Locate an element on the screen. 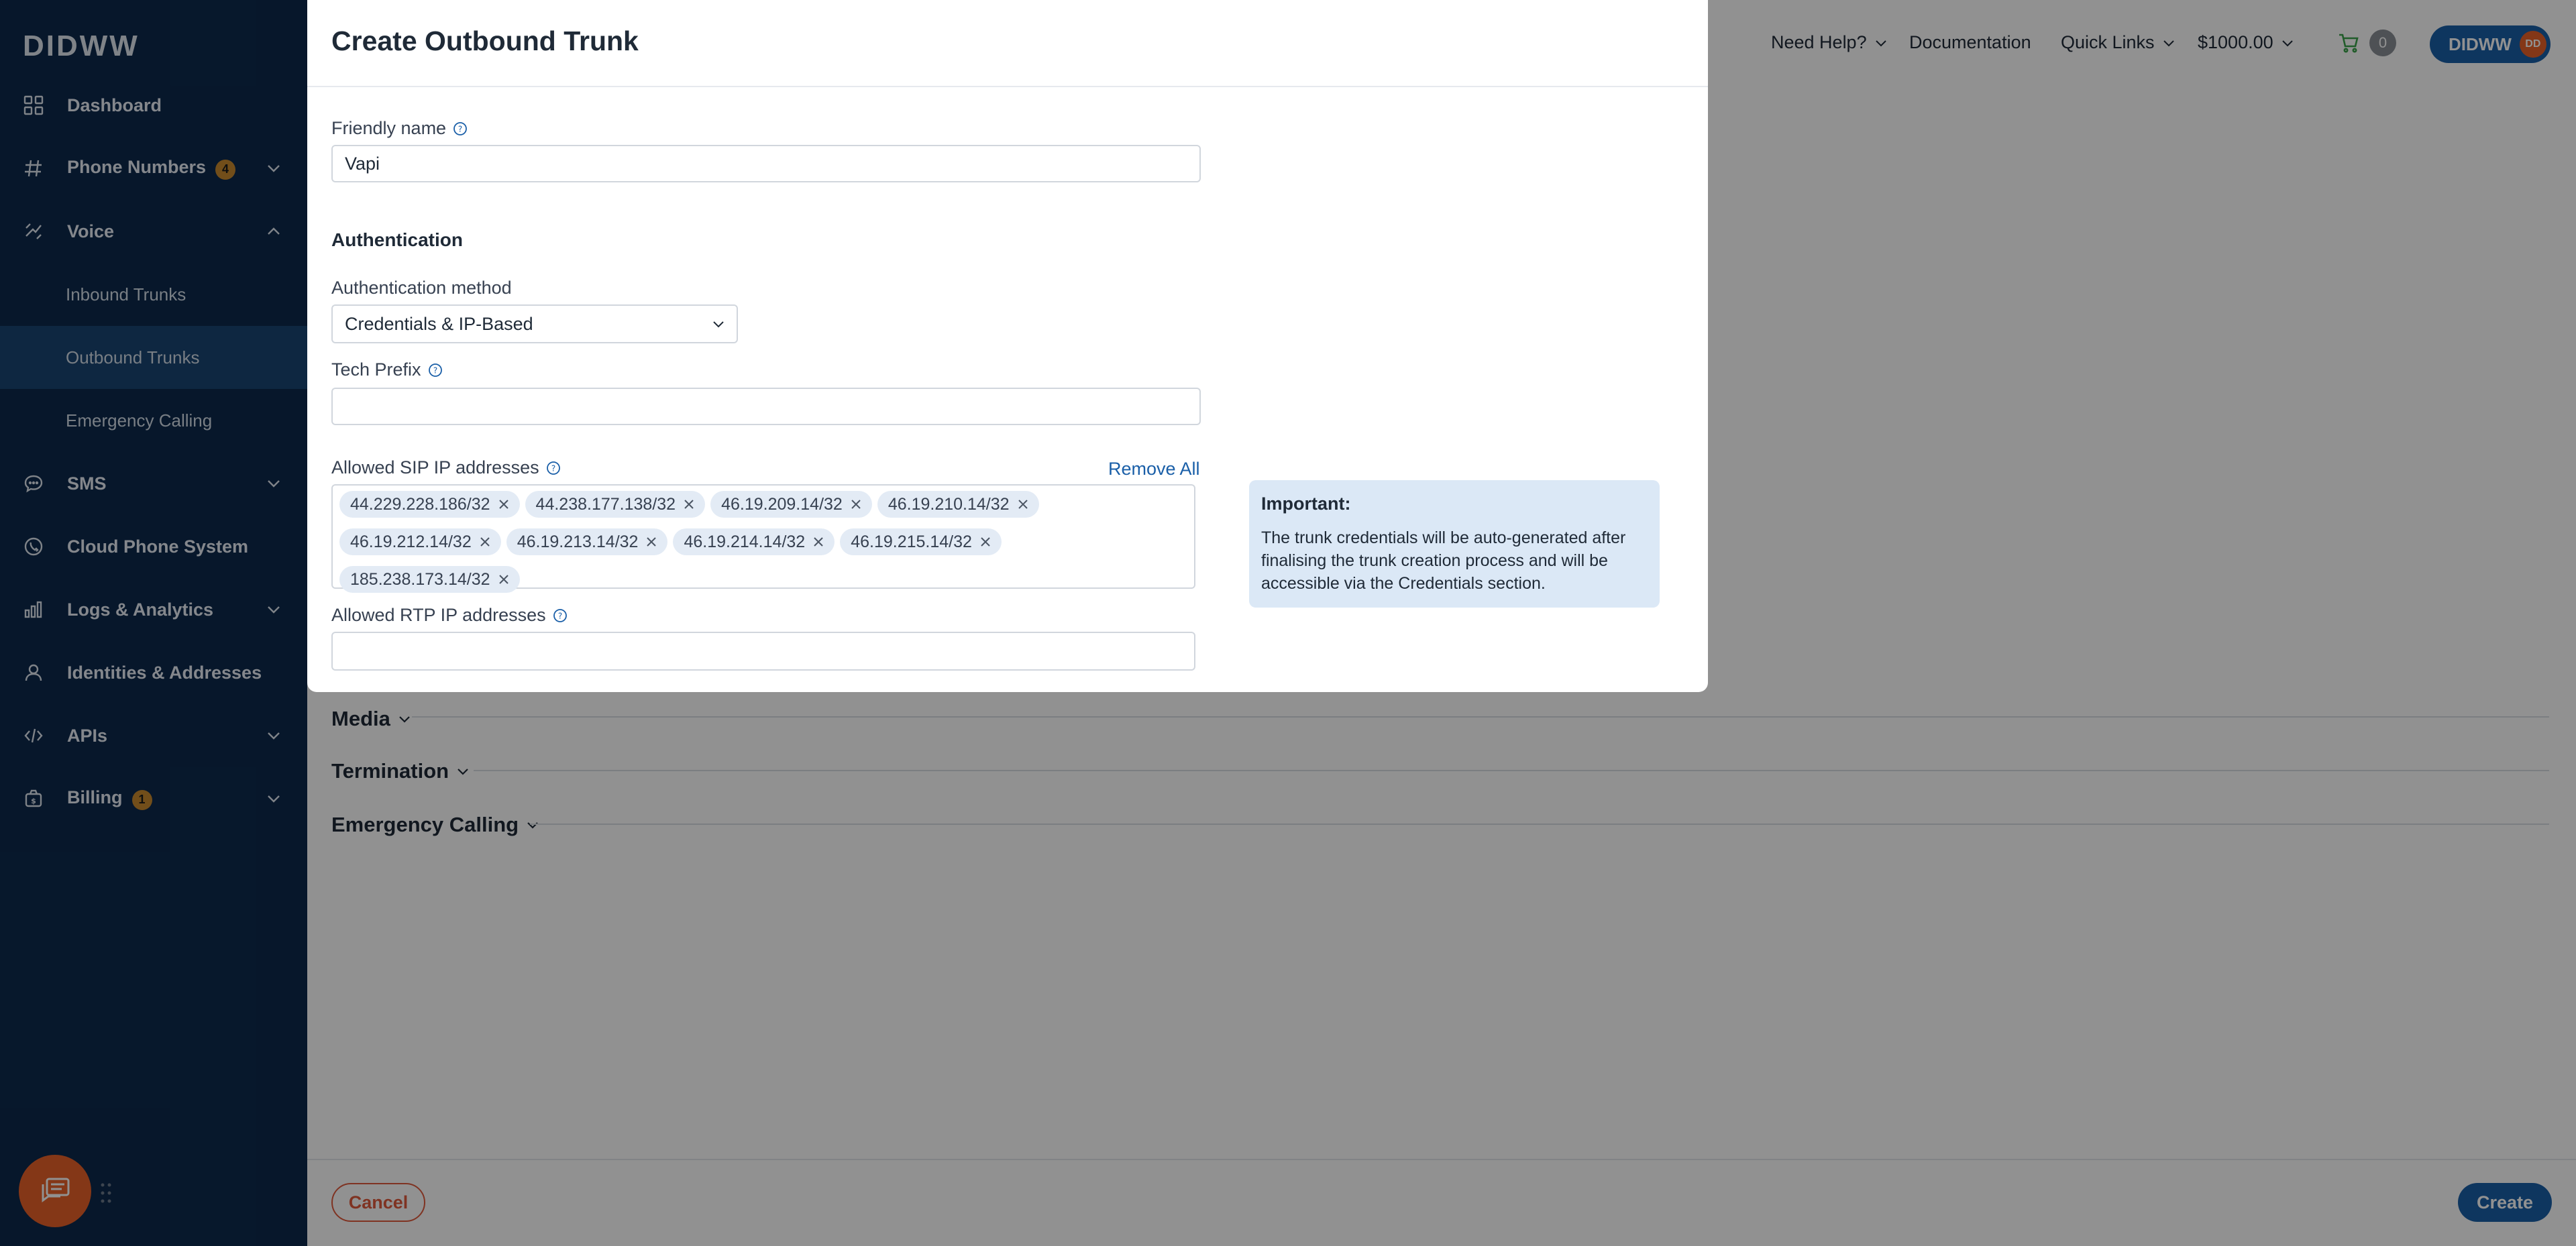  auth-method-value: Credentials & IP-Based is located at coordinates (439, 323).